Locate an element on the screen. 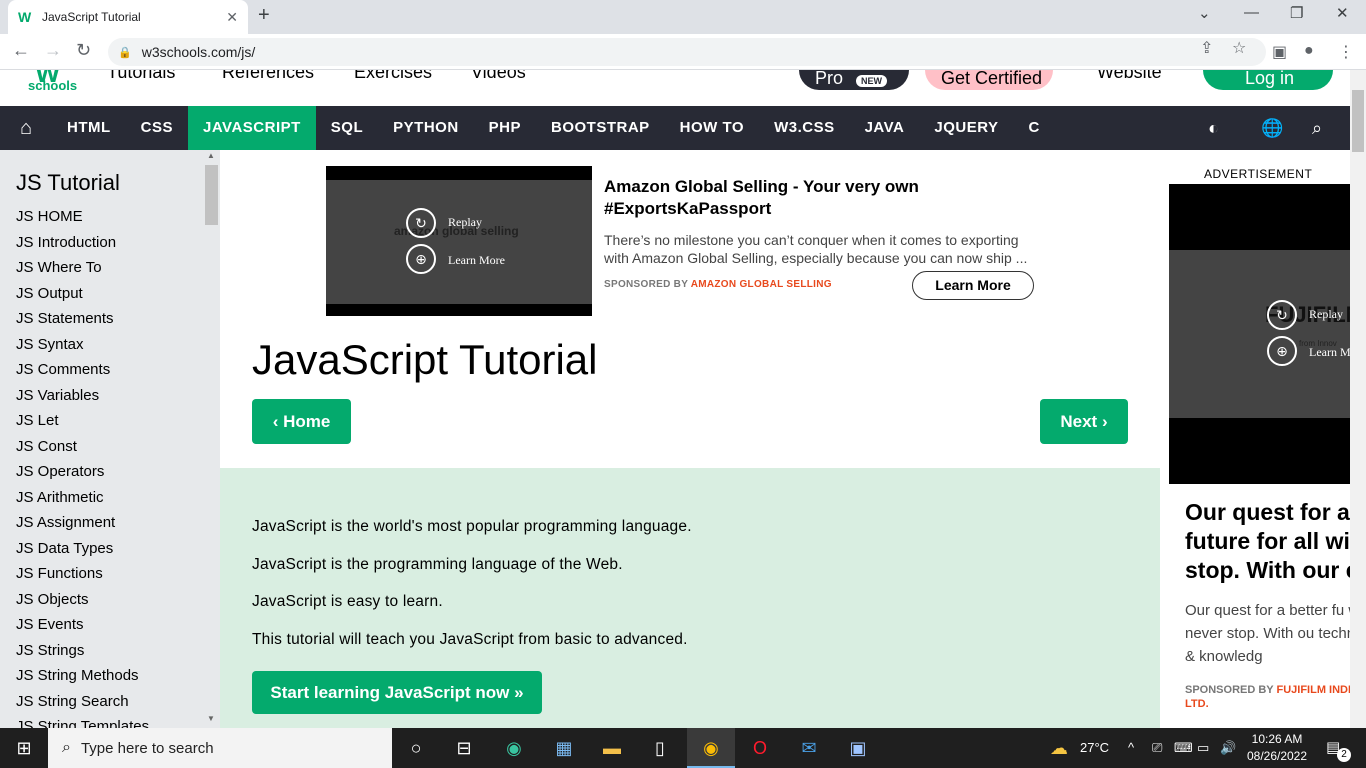 The height and width of the screenshot is (768, 1366). opera-icon: O is located at coordinates (760, 748).